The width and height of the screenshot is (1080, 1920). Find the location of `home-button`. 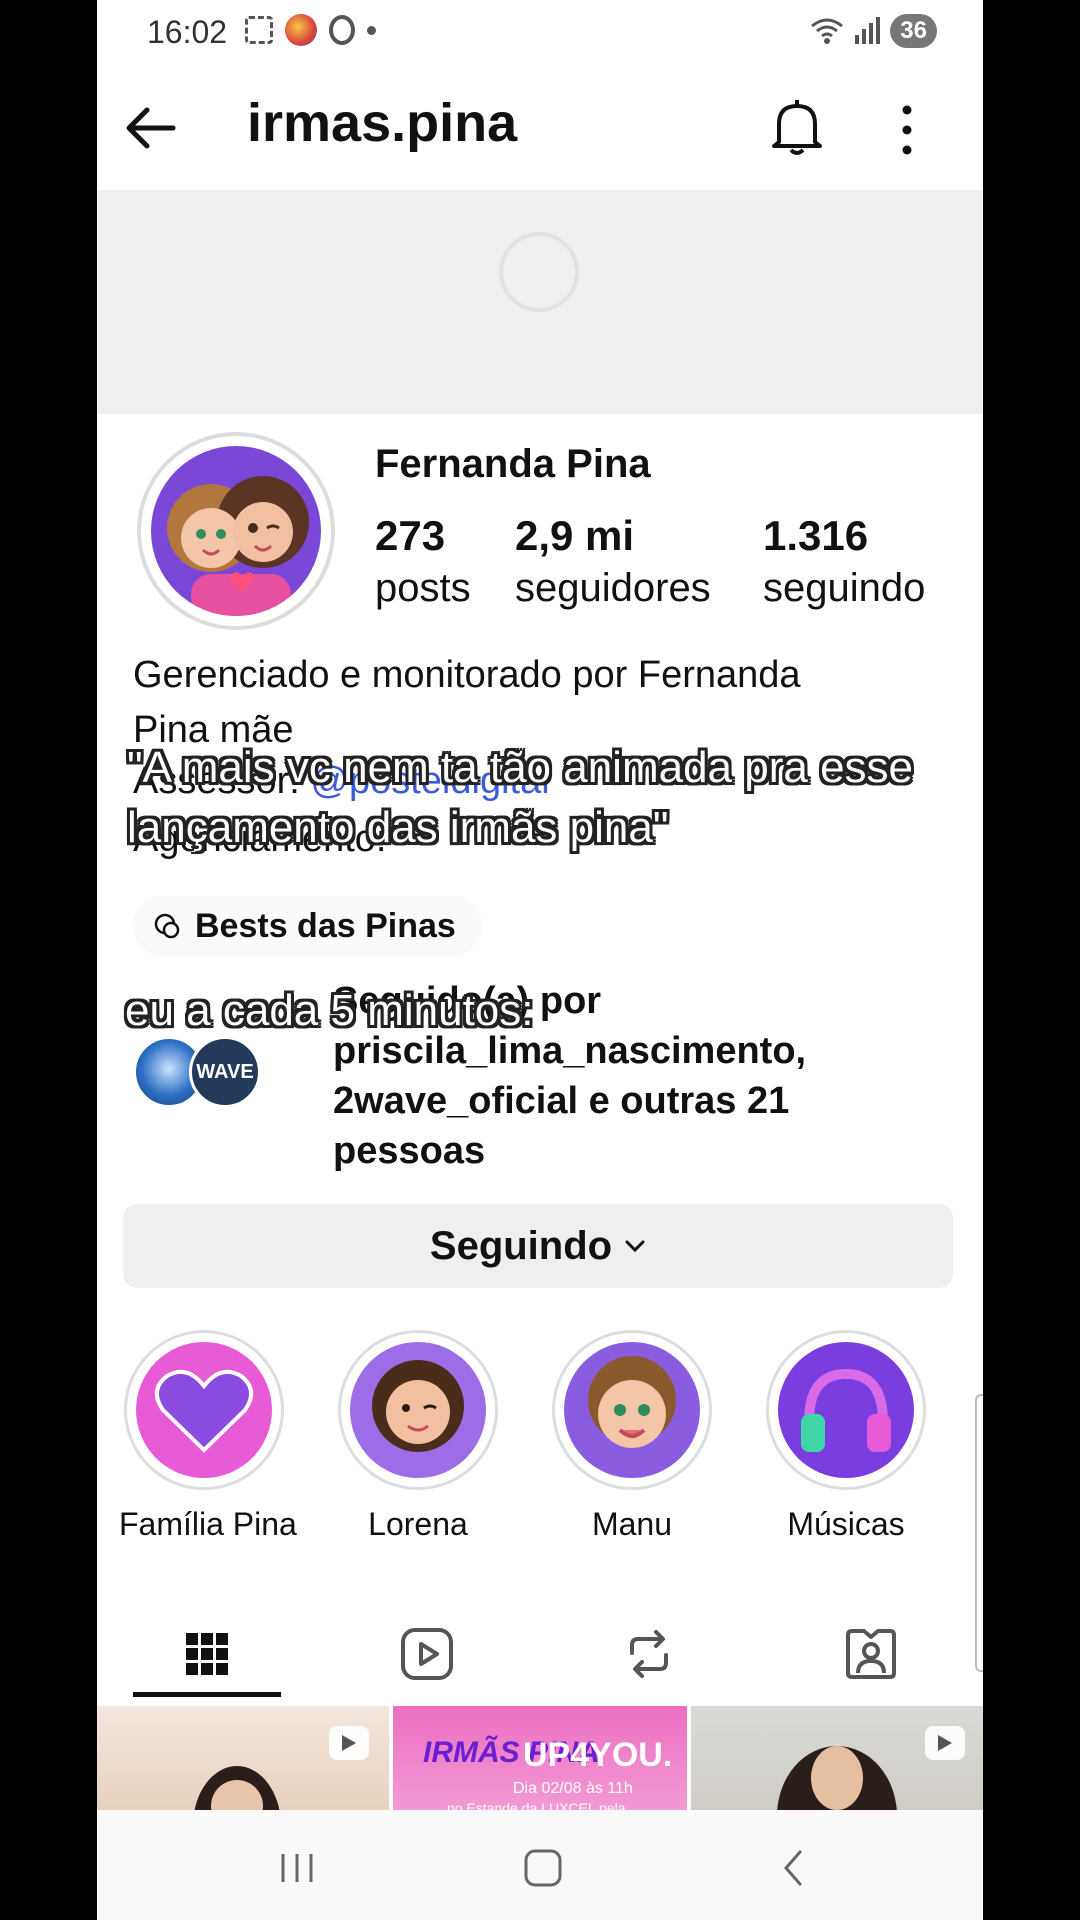

home-button is located at coordinates (543, 1868).